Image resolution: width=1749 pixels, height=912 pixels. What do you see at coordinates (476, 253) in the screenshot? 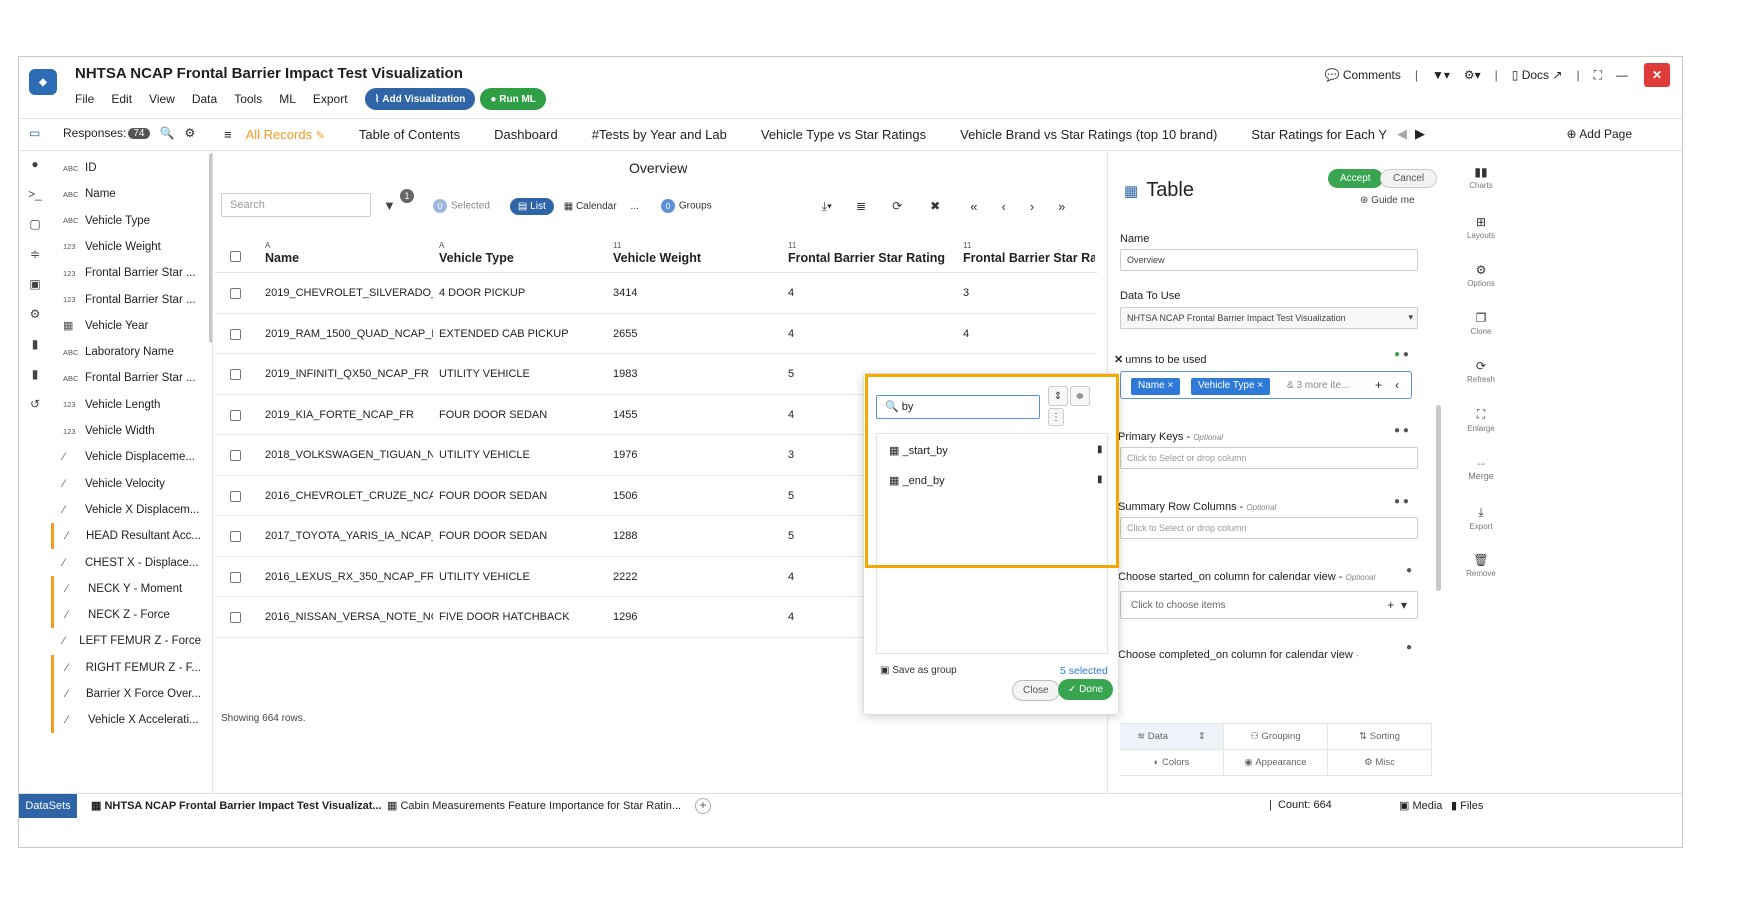
I see `header-vehicle-type: A Vehicle Type` at bounding box center [476, 253].